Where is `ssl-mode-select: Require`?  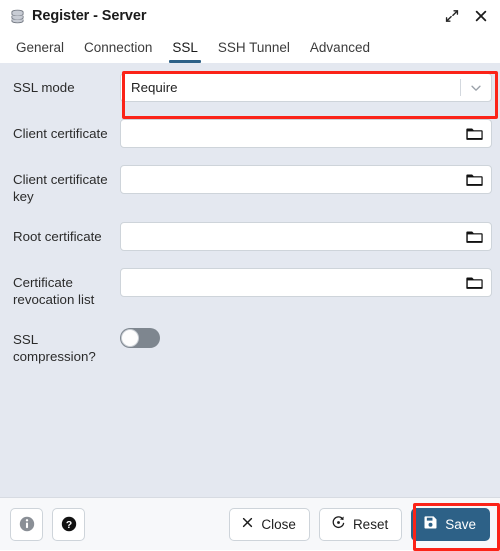
ssl-mode-select: Require is located at coordinates (306, 87).